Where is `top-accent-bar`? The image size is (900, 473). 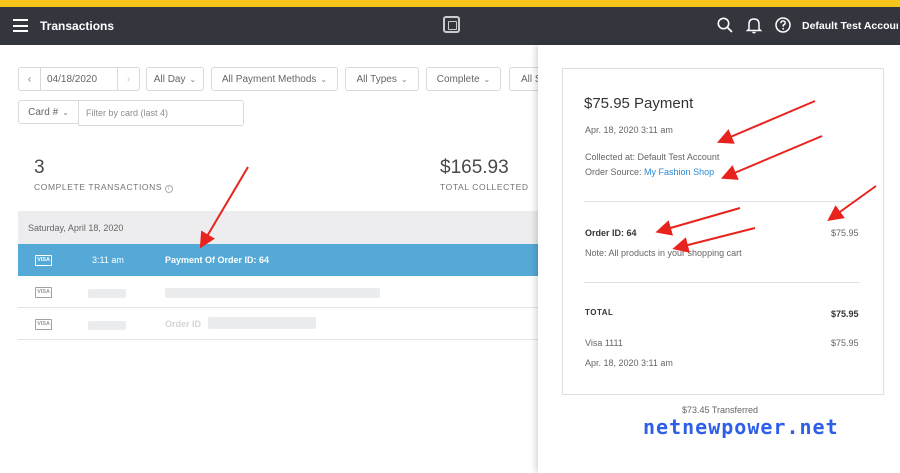 top-accent-bar is located at coordinates (450, 3).